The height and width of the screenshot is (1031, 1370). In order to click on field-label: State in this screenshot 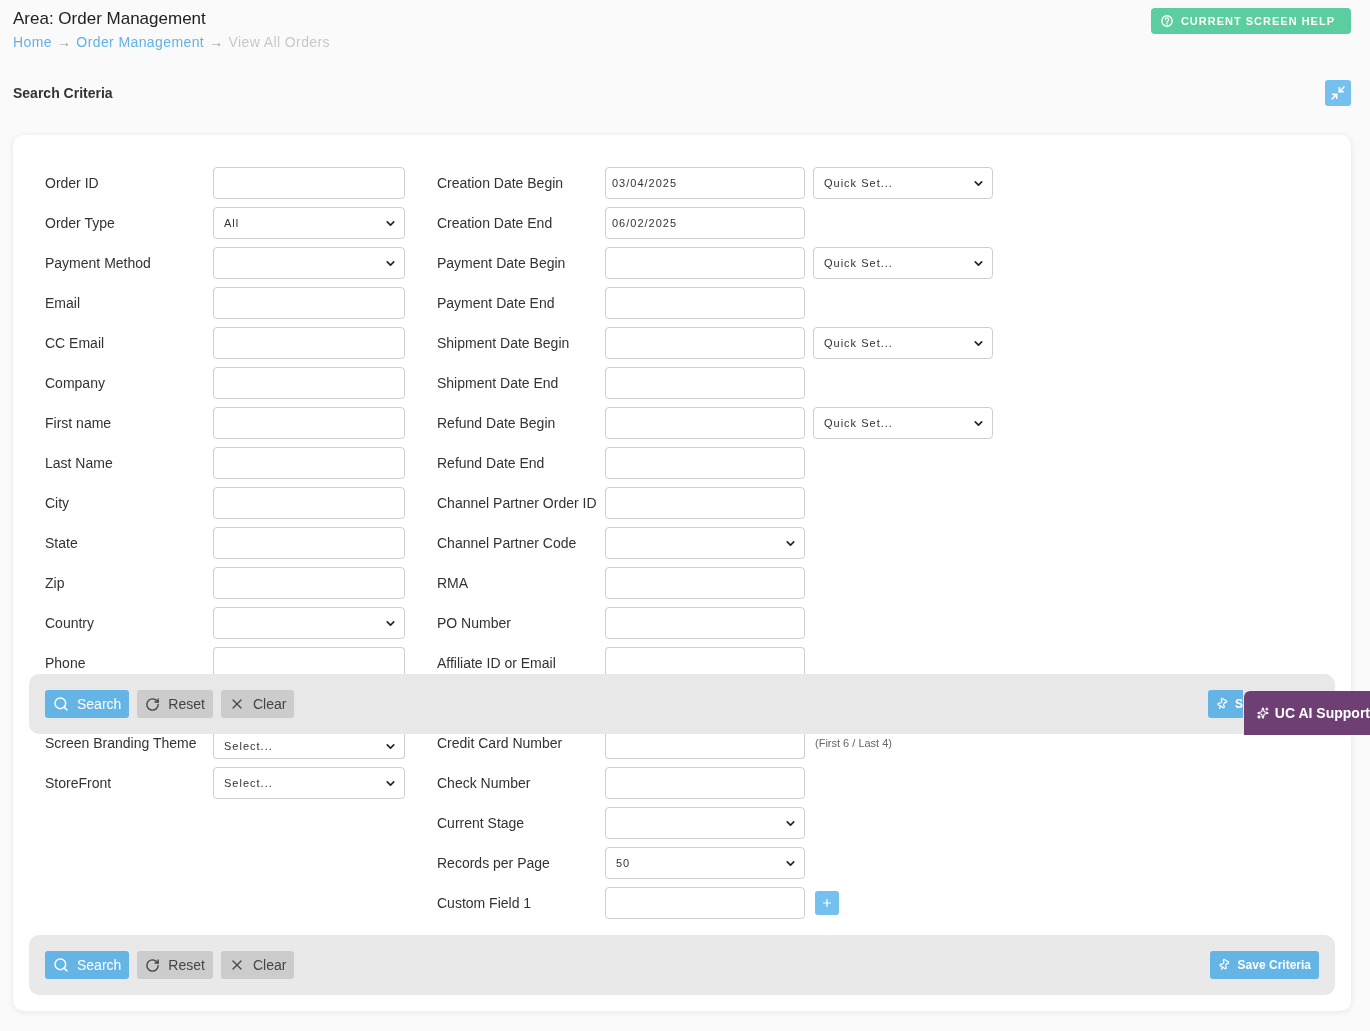, I will do `click(62, 543)`.